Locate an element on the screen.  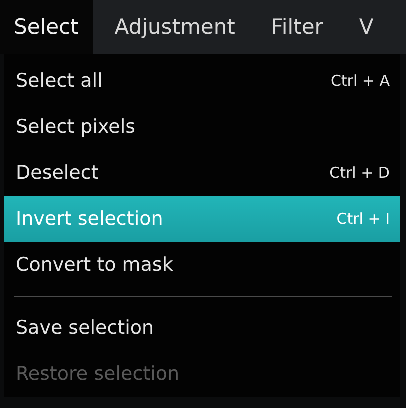
menu-tab: V is located at coordinates (366, 27).